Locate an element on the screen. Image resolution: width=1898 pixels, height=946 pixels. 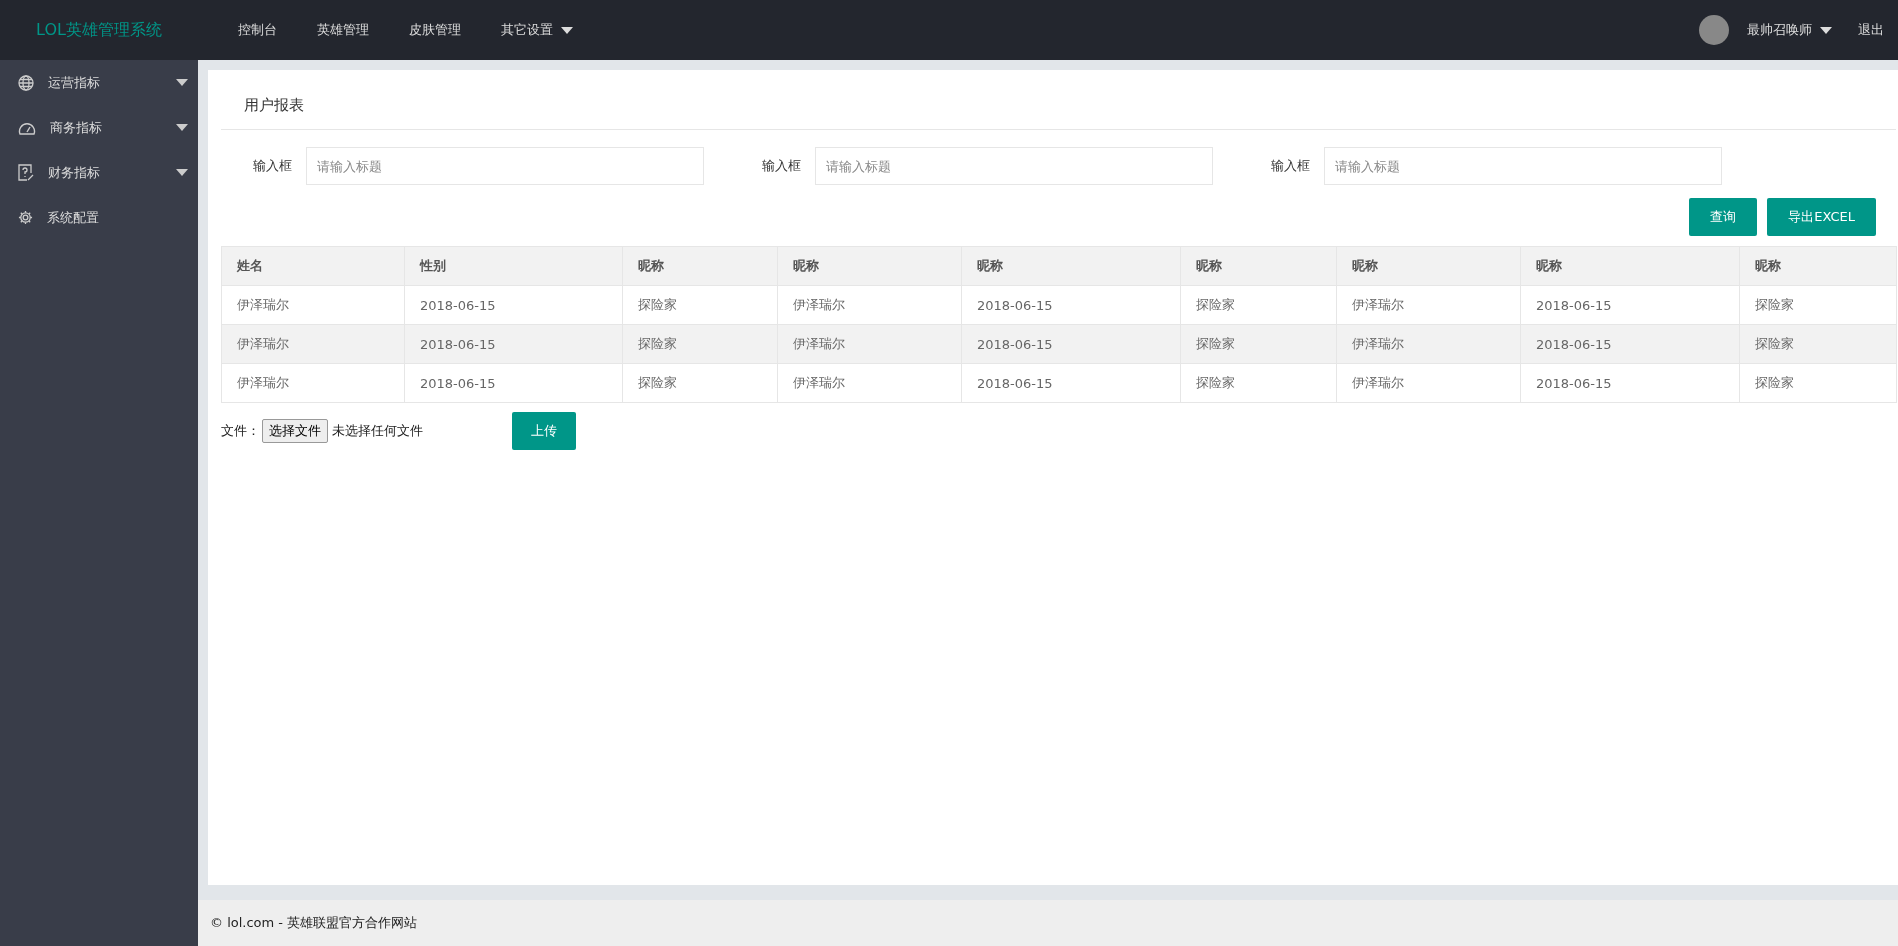
sidebar-item: 系统配置 is located at coordinates (117, 217).